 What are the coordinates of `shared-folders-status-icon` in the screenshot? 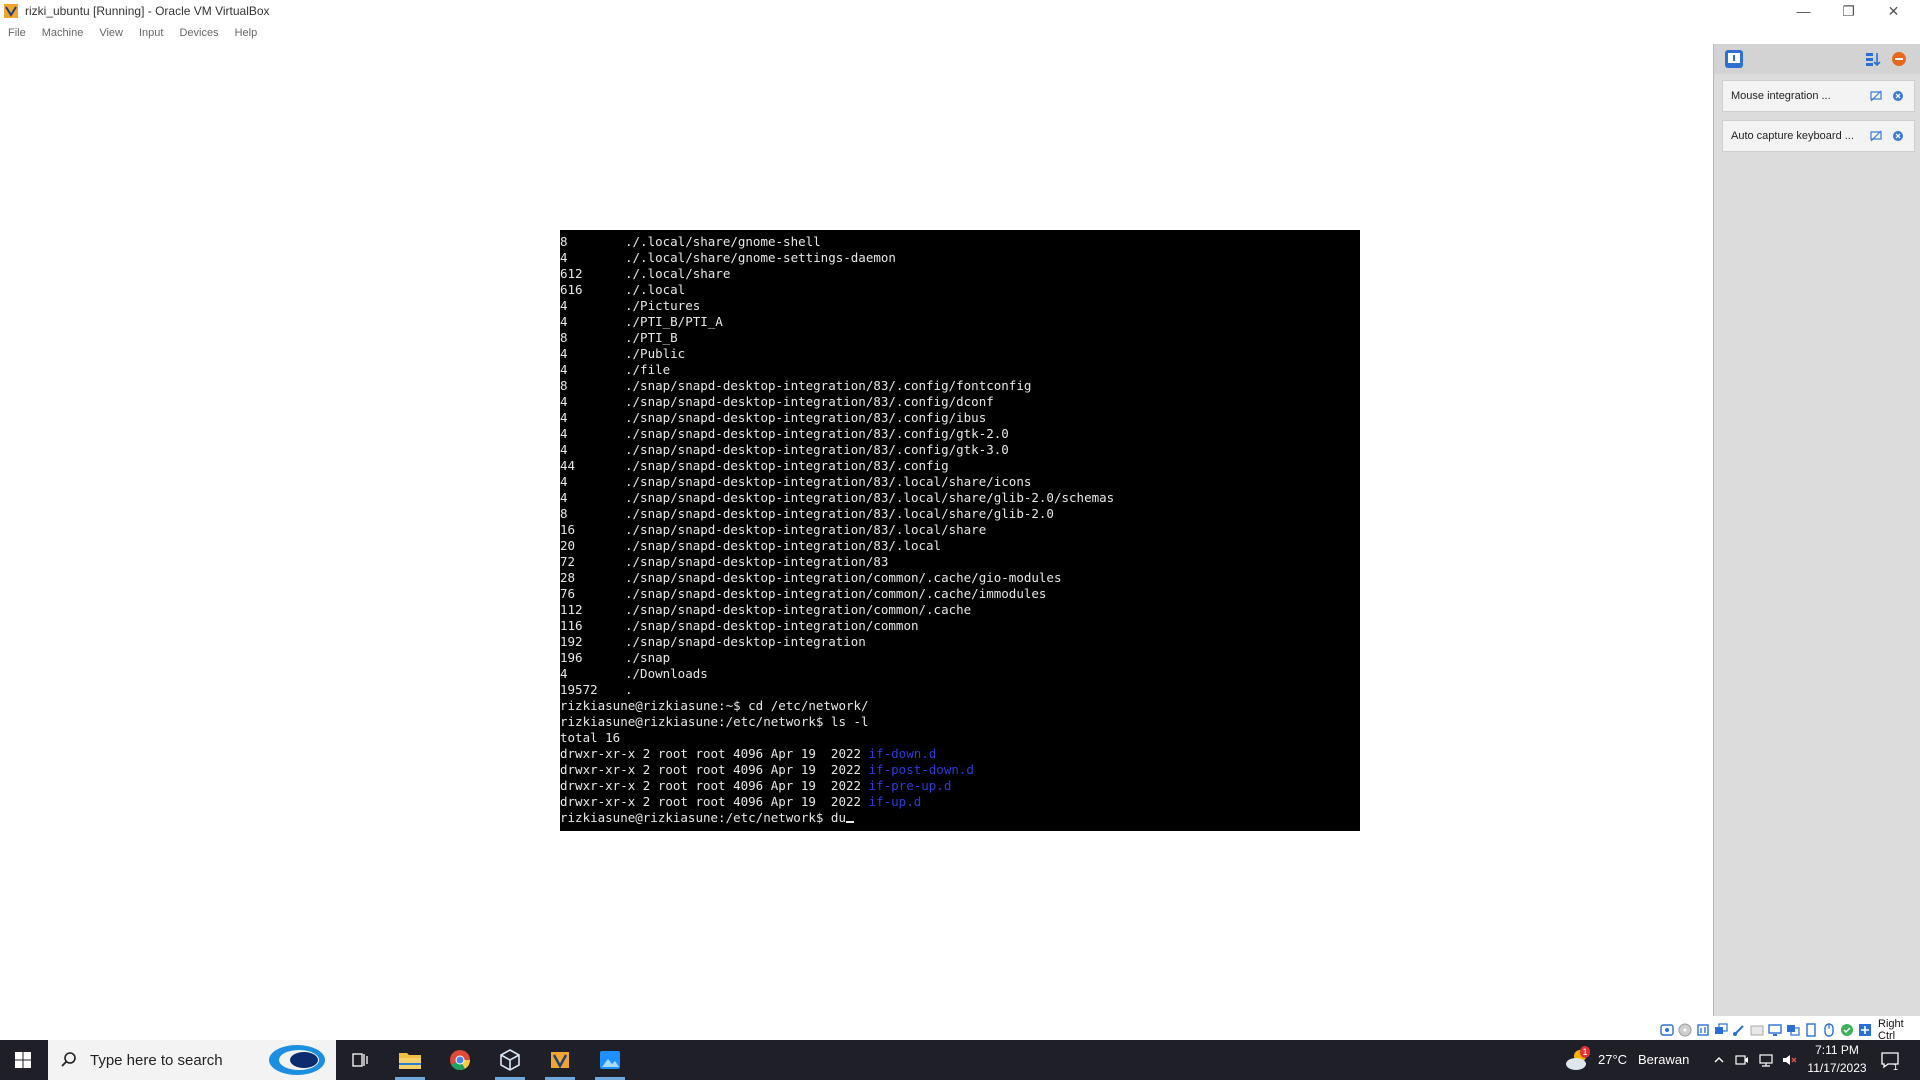 It's located at (1757, 1030).